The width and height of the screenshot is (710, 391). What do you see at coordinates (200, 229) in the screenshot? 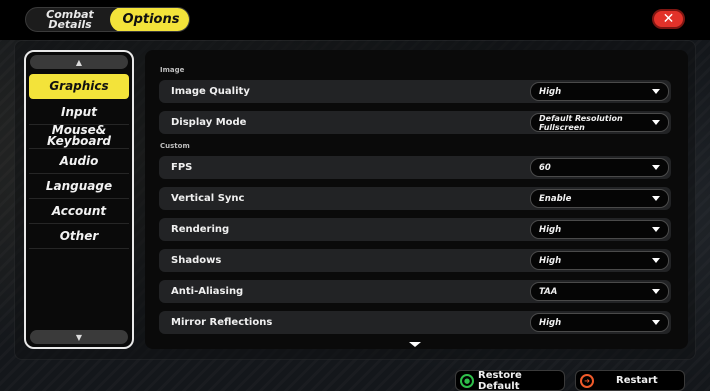
I see `setting-label: Rendering` at bounding box center [200, 229].